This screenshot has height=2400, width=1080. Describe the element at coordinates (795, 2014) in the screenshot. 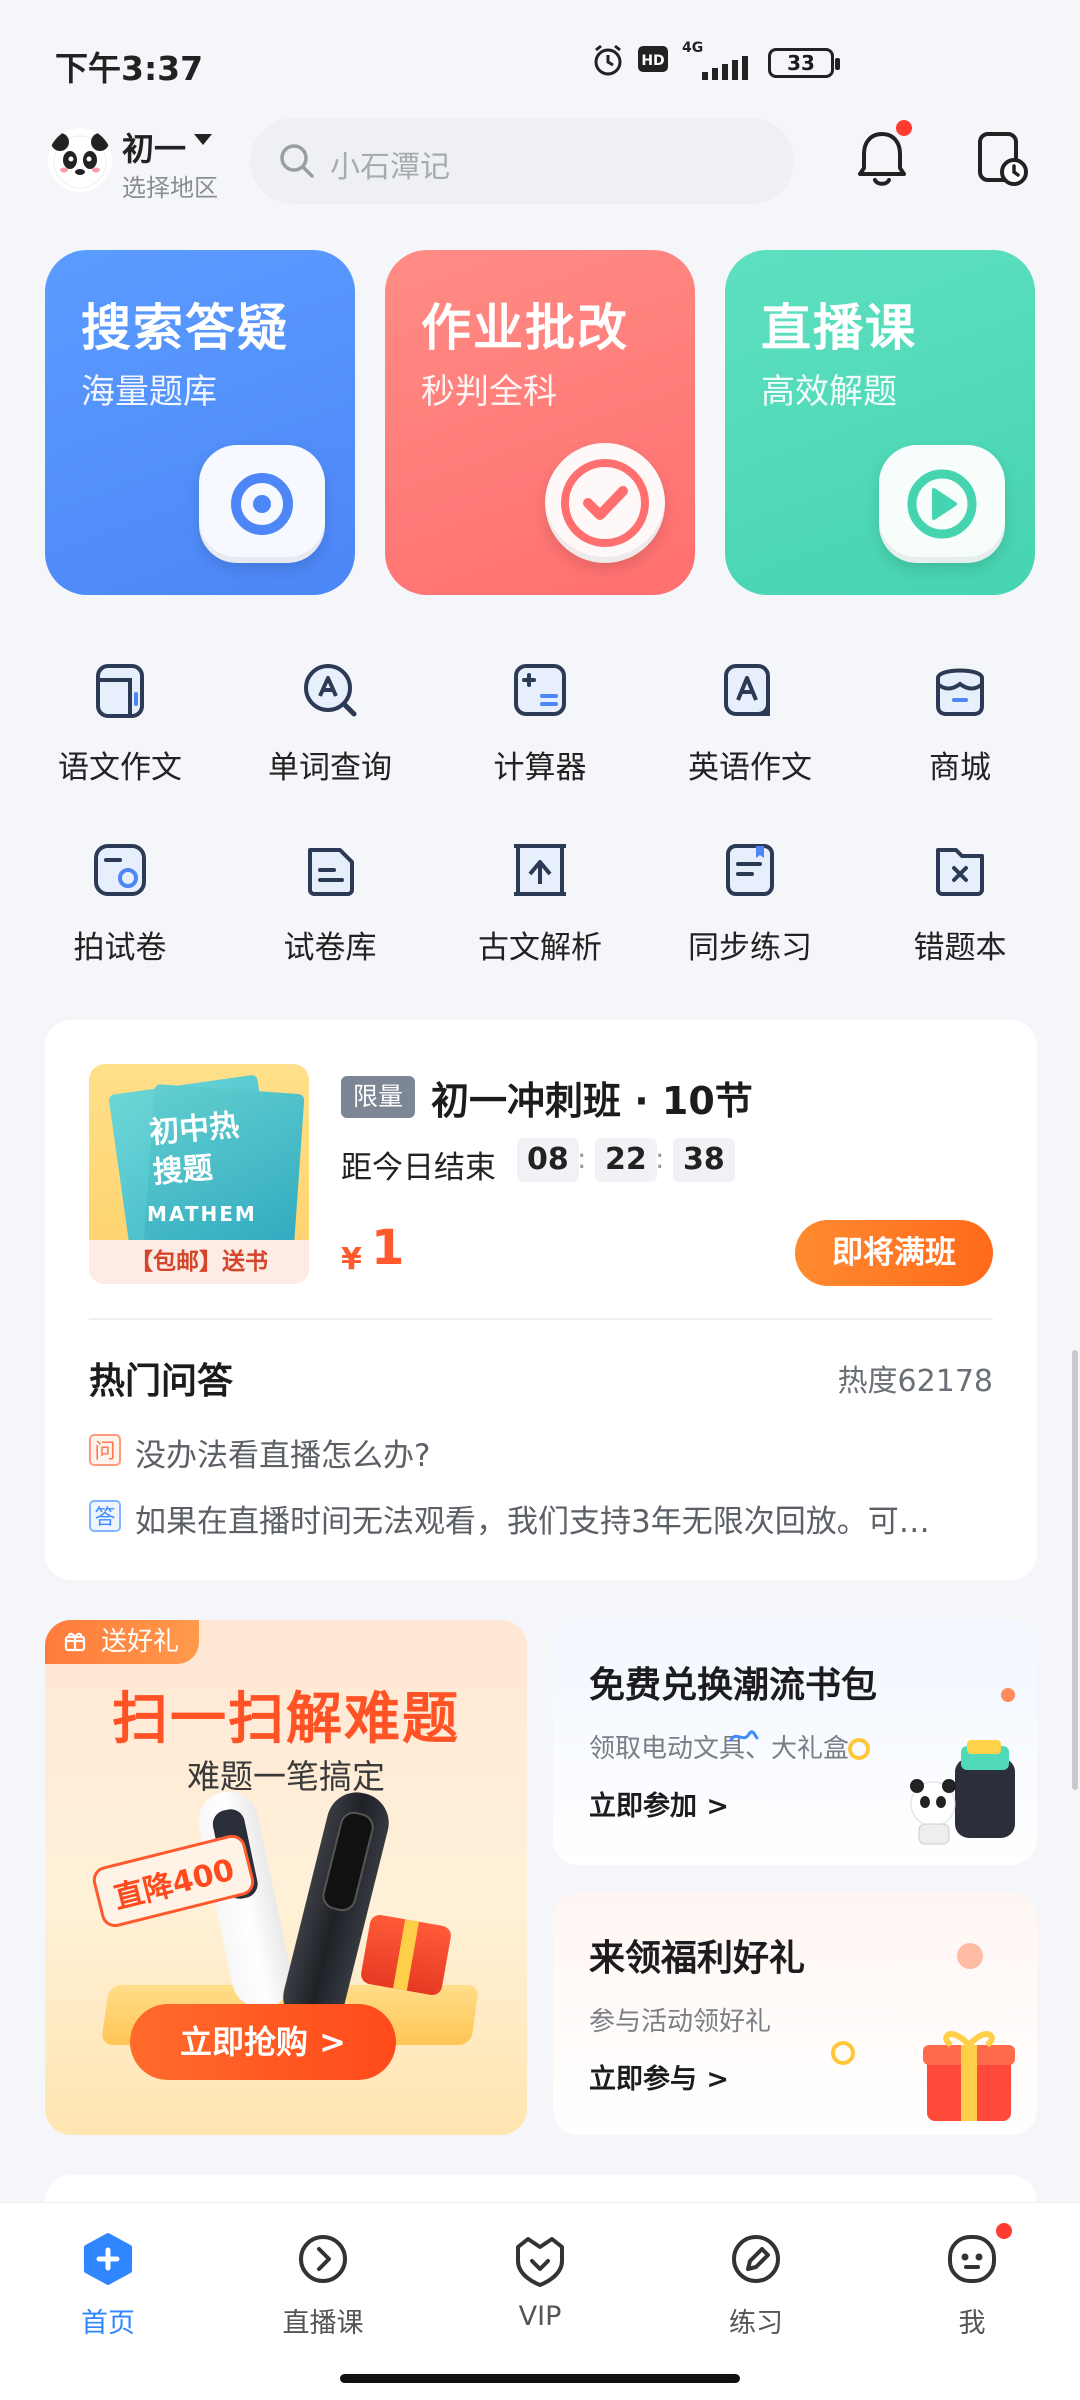

I see `welfare-gift-promo: 来领福利好礼 参与活动领好礼 立即参与 >` at that location.